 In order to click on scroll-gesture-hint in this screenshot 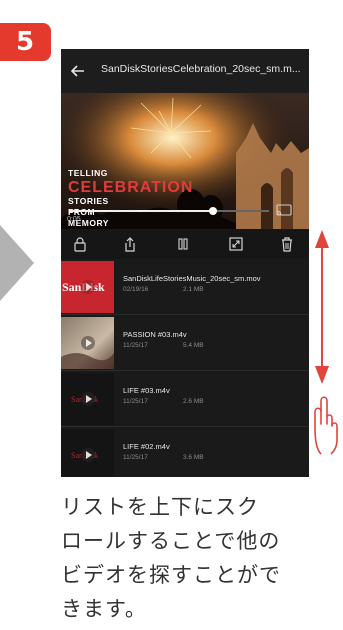, I will do `click(326, 342)`.